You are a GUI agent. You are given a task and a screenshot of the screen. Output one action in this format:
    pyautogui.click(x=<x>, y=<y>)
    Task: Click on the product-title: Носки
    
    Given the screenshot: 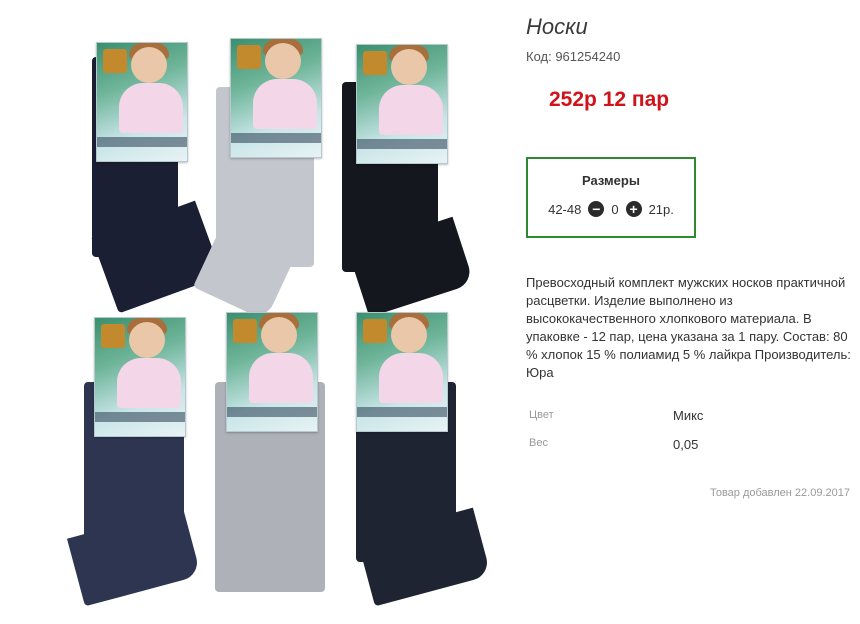 What is the action you would take?
    pyautogui.click(x=557, y=26)
    